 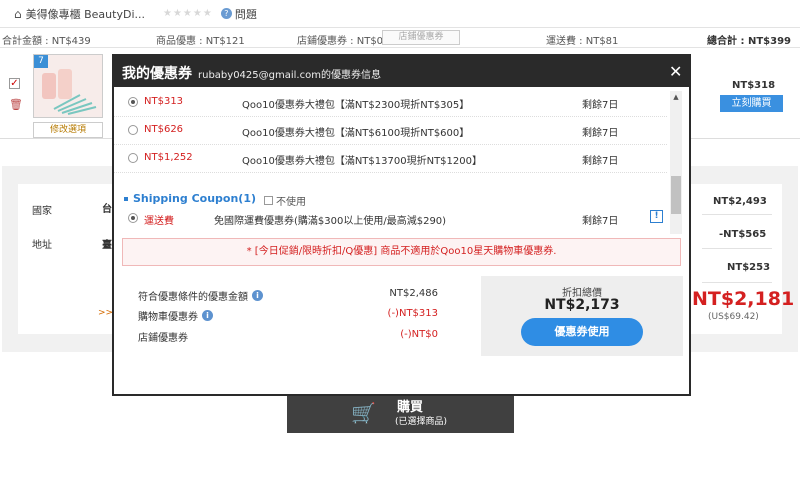 What do you see at coordinates (749, 41) in the screenshot?
I see `grand-total: 總合計 : NT$399` at bounding box center [749, 41].